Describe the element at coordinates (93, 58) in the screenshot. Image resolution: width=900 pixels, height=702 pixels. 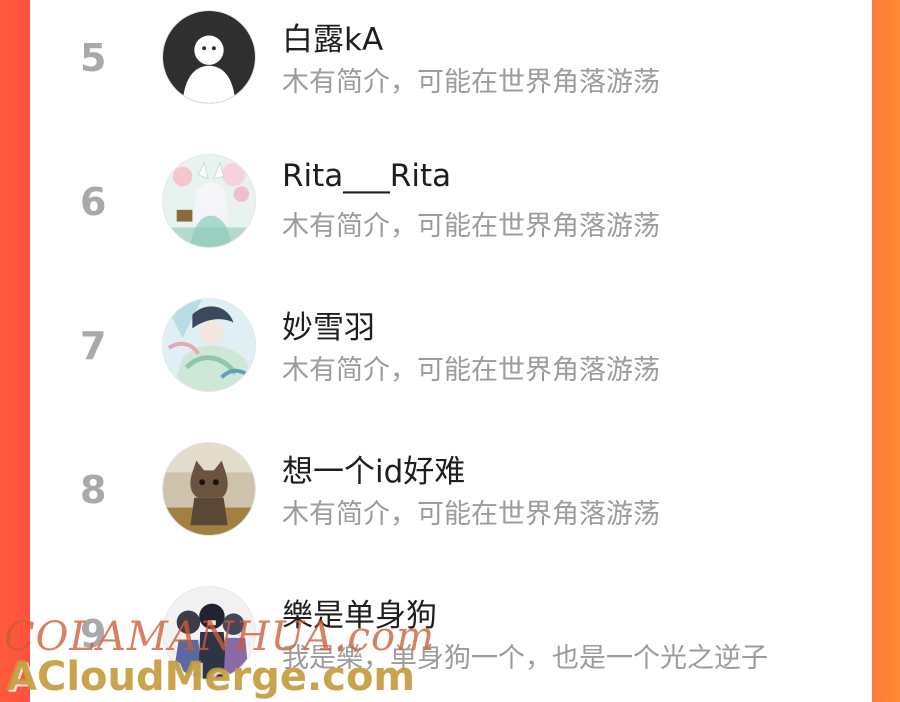
I see `rank-number: 5` at that location.